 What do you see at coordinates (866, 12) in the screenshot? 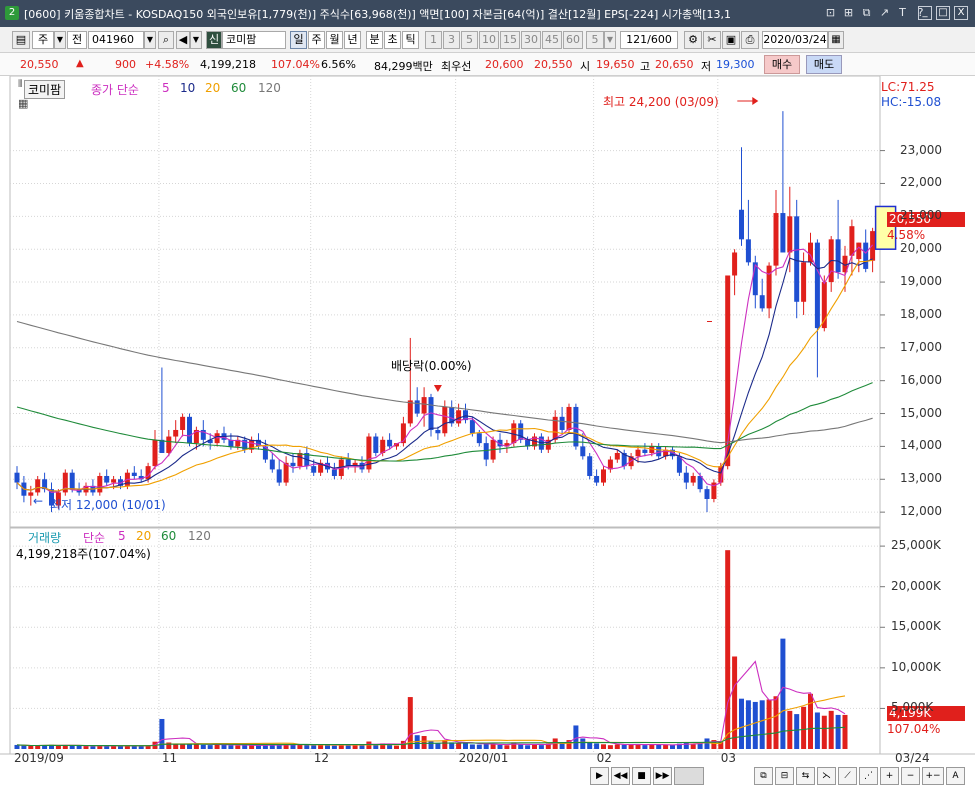
I see `copy-icon: ⧉` at bounding box center [866, 12].